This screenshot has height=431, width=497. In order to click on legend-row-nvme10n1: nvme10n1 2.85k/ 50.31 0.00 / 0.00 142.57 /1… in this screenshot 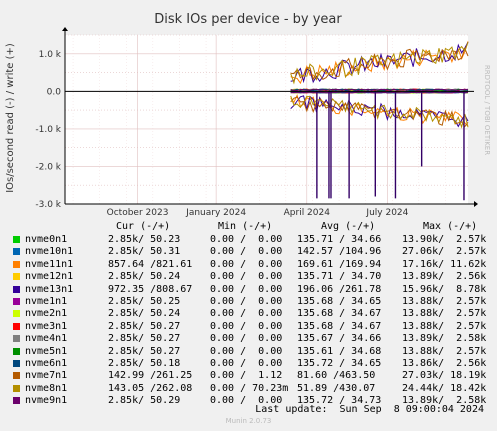, I will do `click(248, 252)`.